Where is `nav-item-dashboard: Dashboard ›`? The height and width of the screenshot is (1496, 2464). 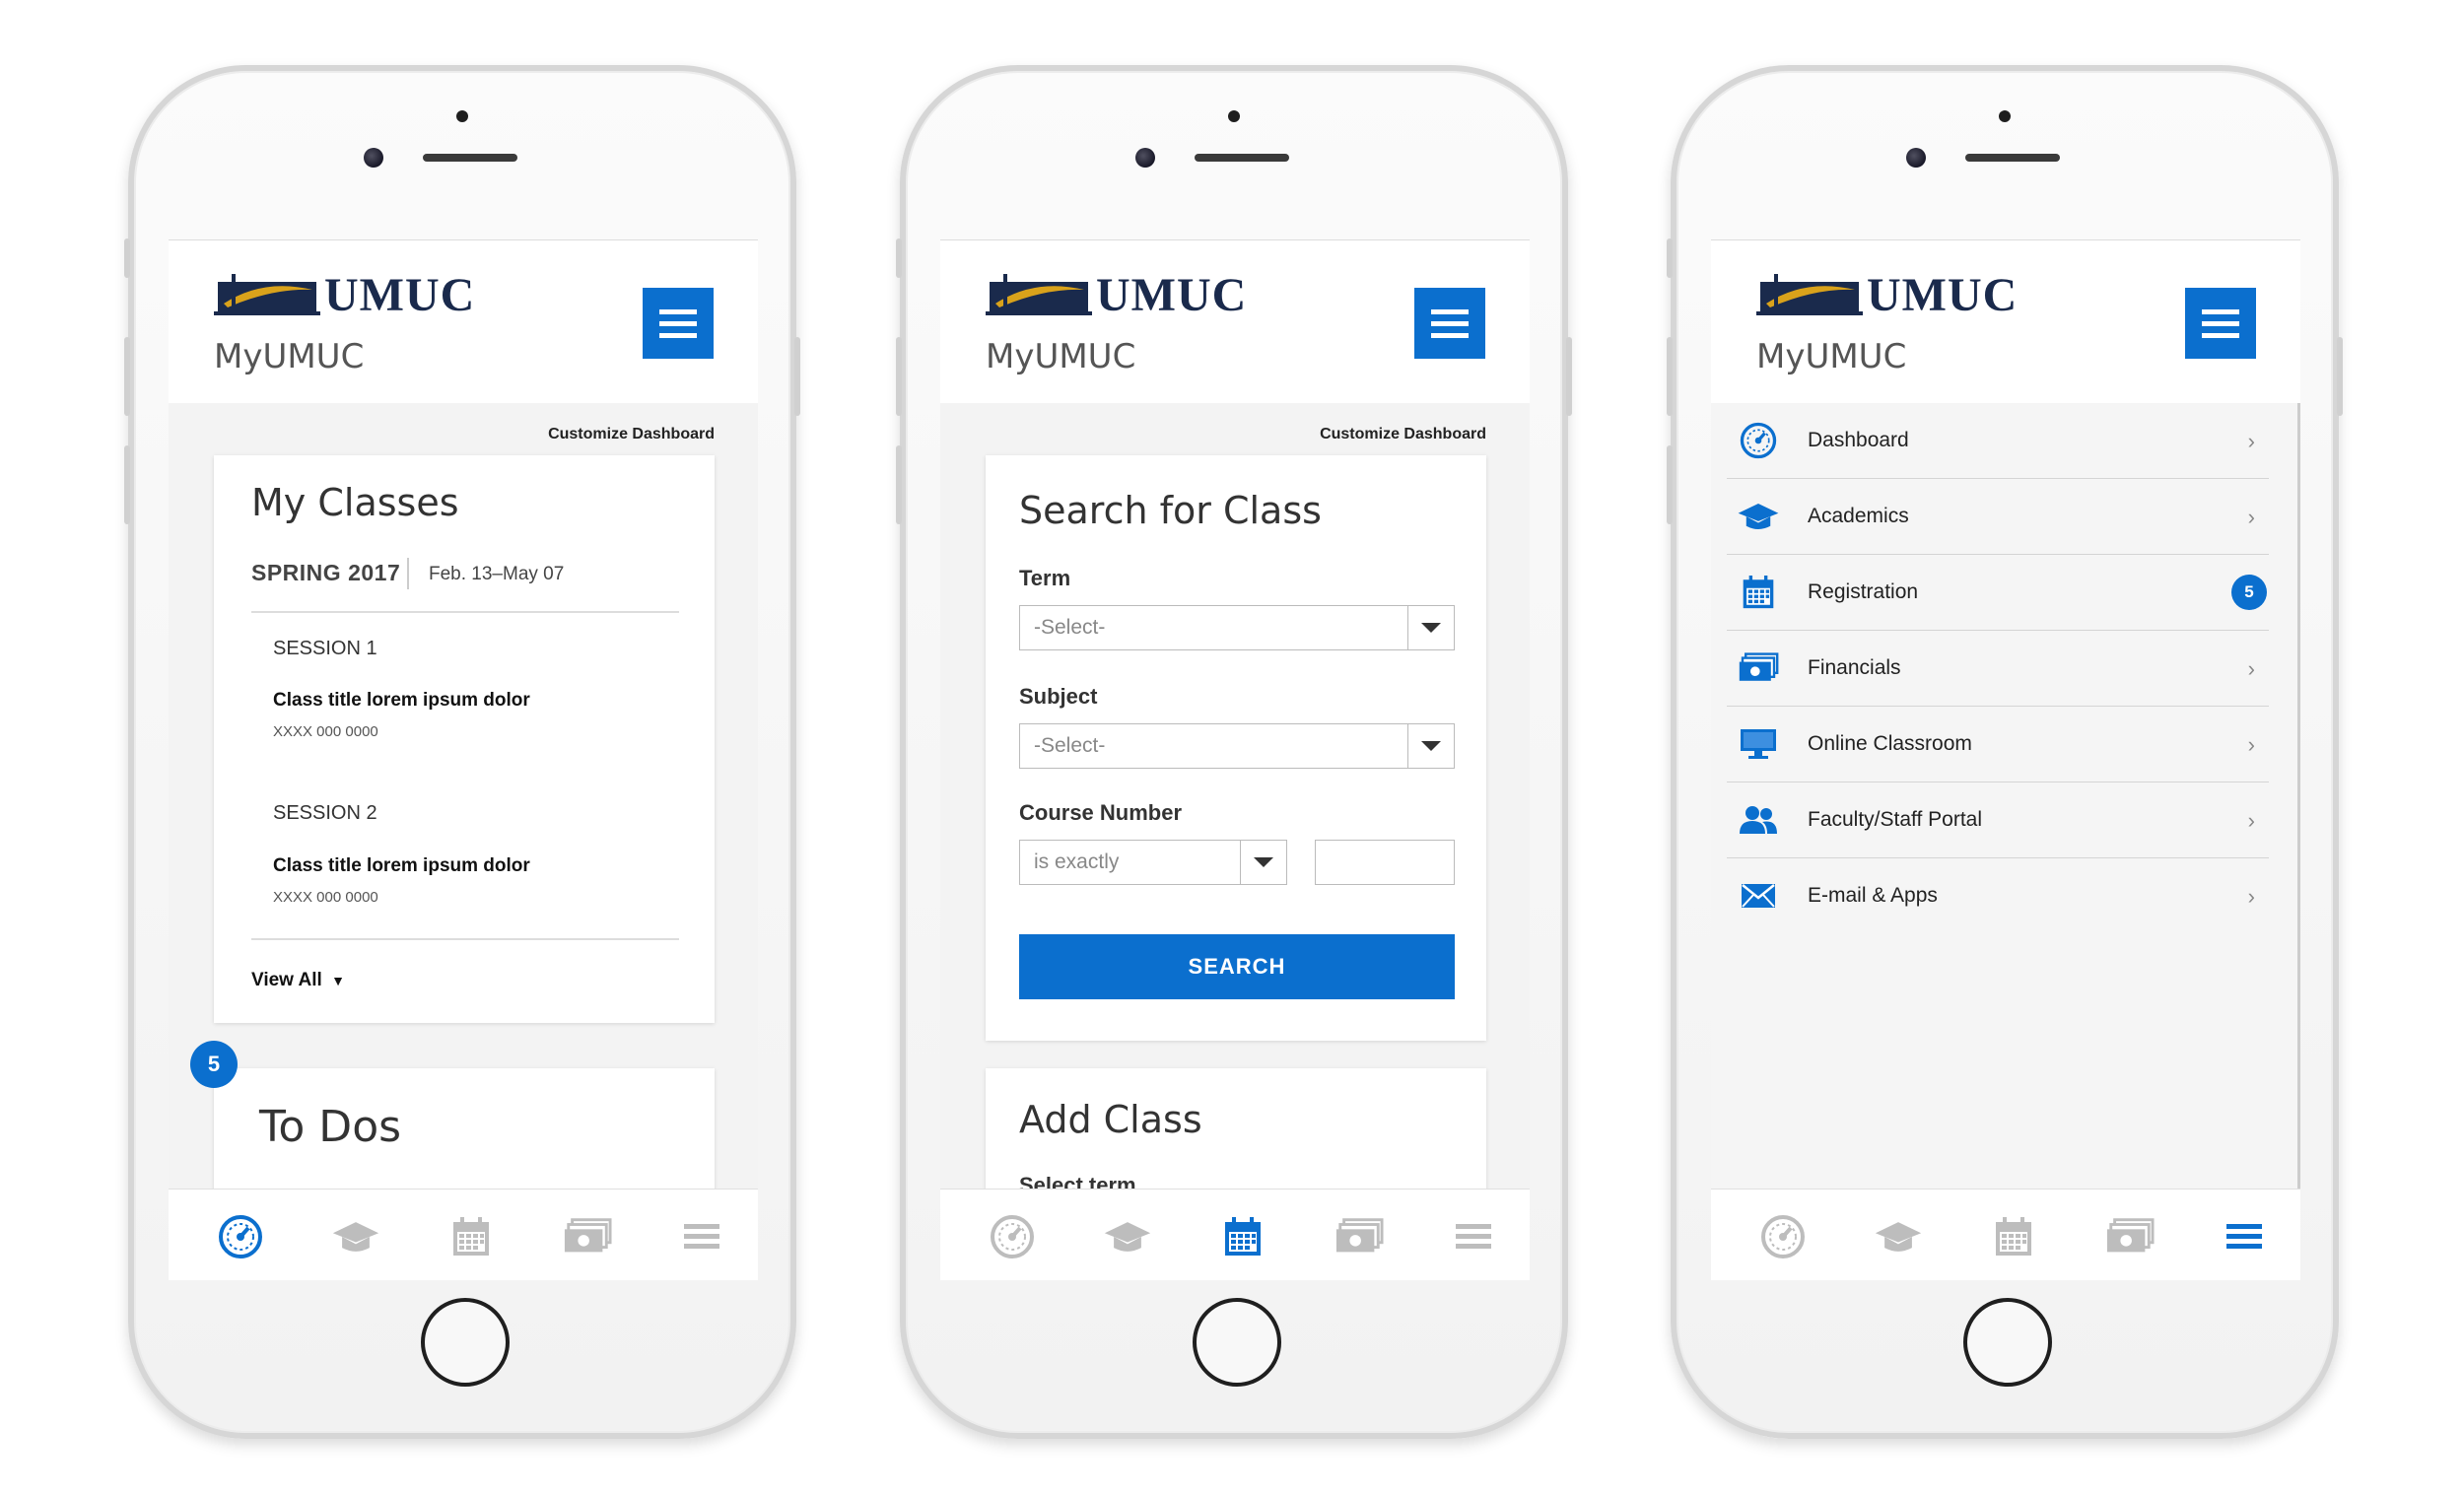
nav-item-dashboard: Dashboard › is located at coordinates (1998, 441).